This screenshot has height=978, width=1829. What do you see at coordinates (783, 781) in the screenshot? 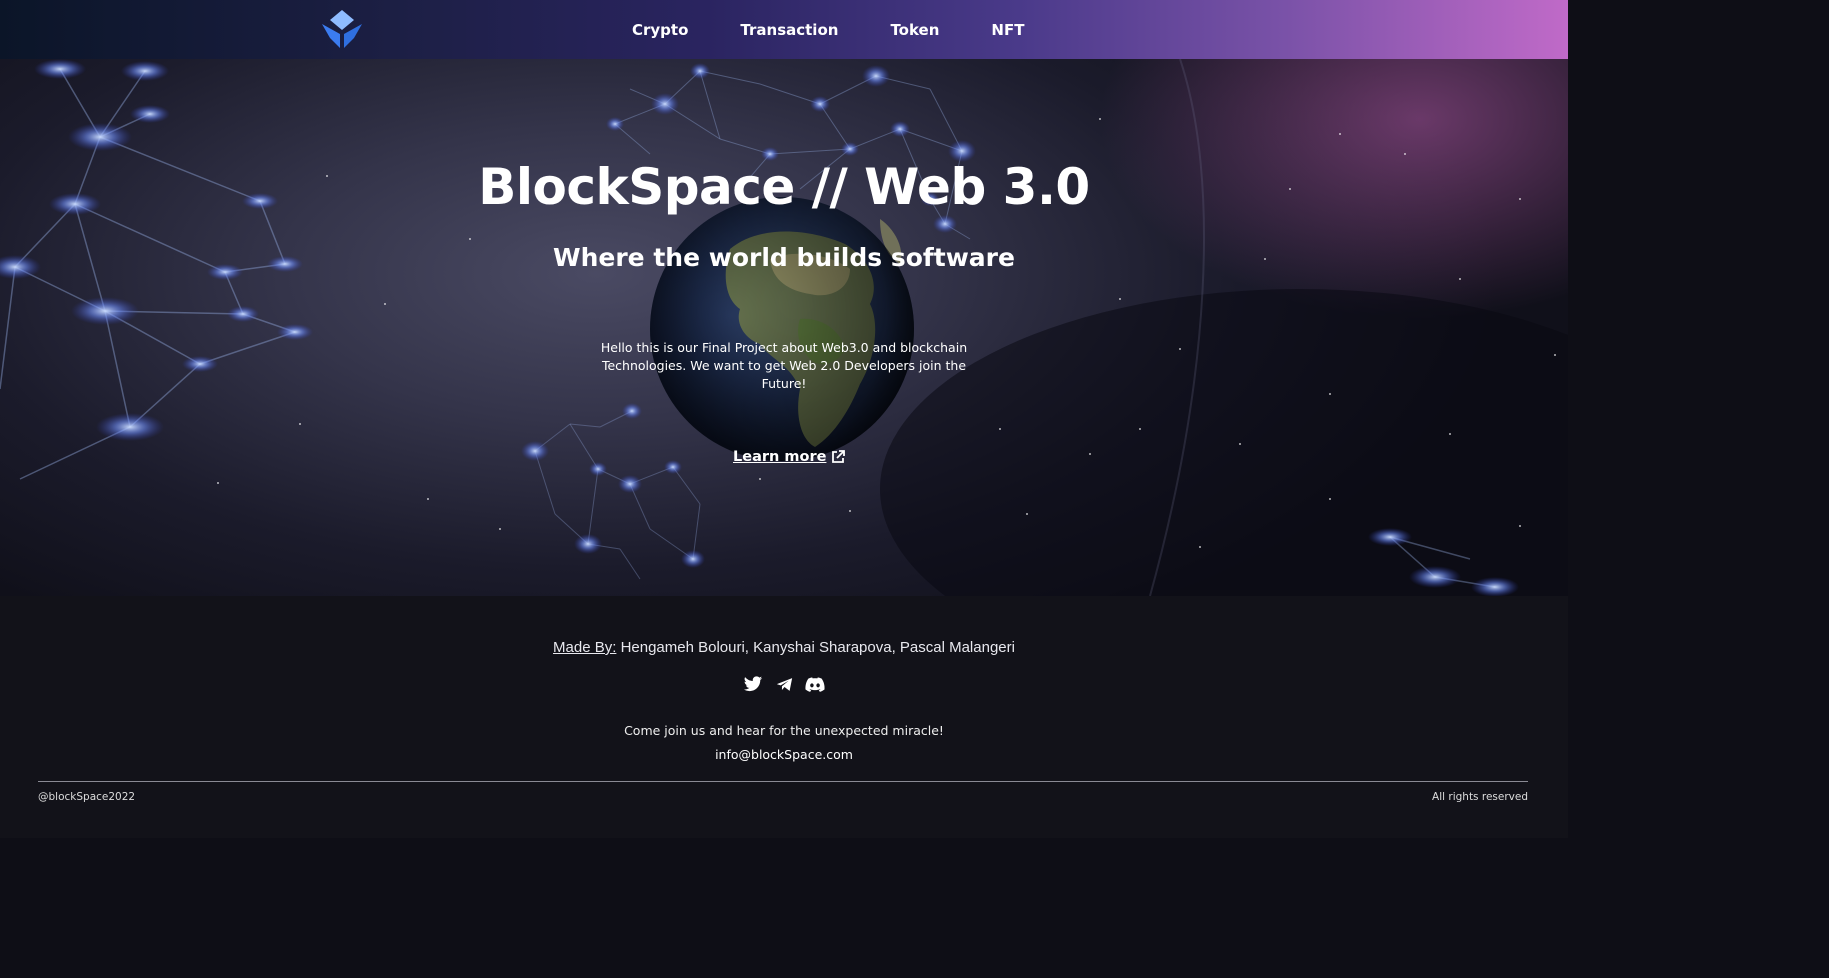
I see `footer-divider` at bounding box center [783, 781].